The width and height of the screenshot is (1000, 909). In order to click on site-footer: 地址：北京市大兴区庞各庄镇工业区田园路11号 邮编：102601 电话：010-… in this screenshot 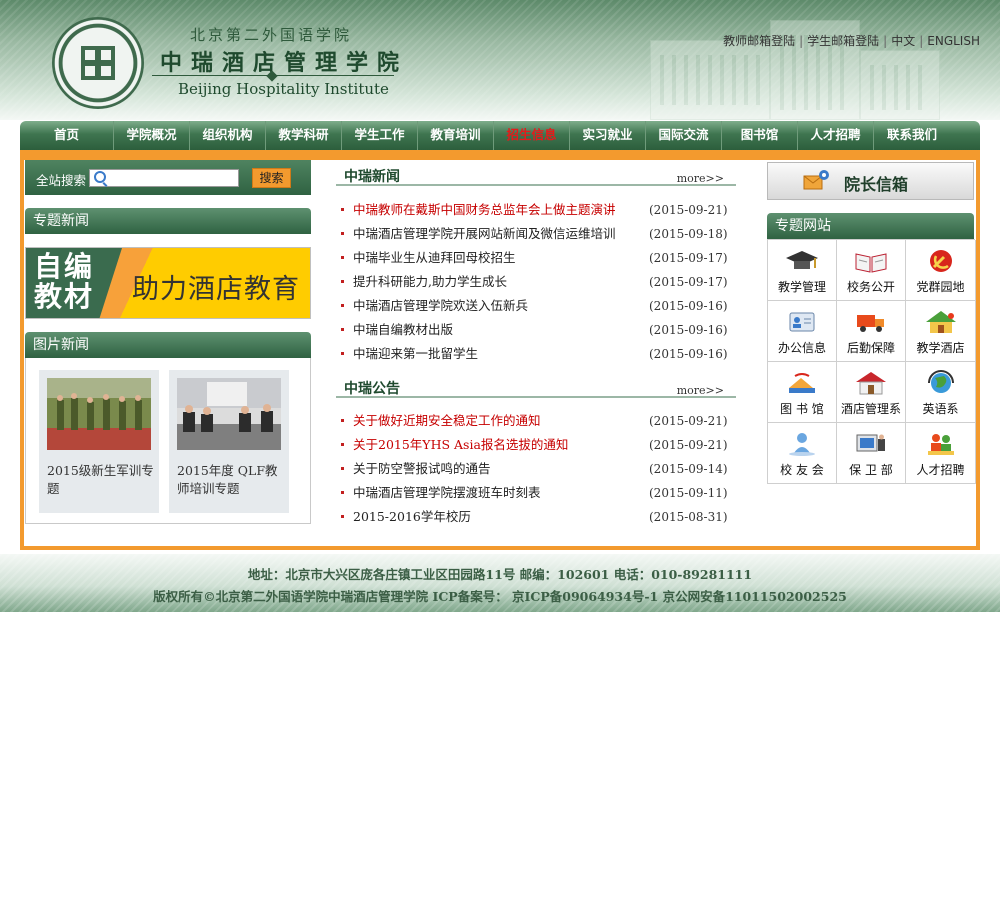, I will do `click(500, 583)`.